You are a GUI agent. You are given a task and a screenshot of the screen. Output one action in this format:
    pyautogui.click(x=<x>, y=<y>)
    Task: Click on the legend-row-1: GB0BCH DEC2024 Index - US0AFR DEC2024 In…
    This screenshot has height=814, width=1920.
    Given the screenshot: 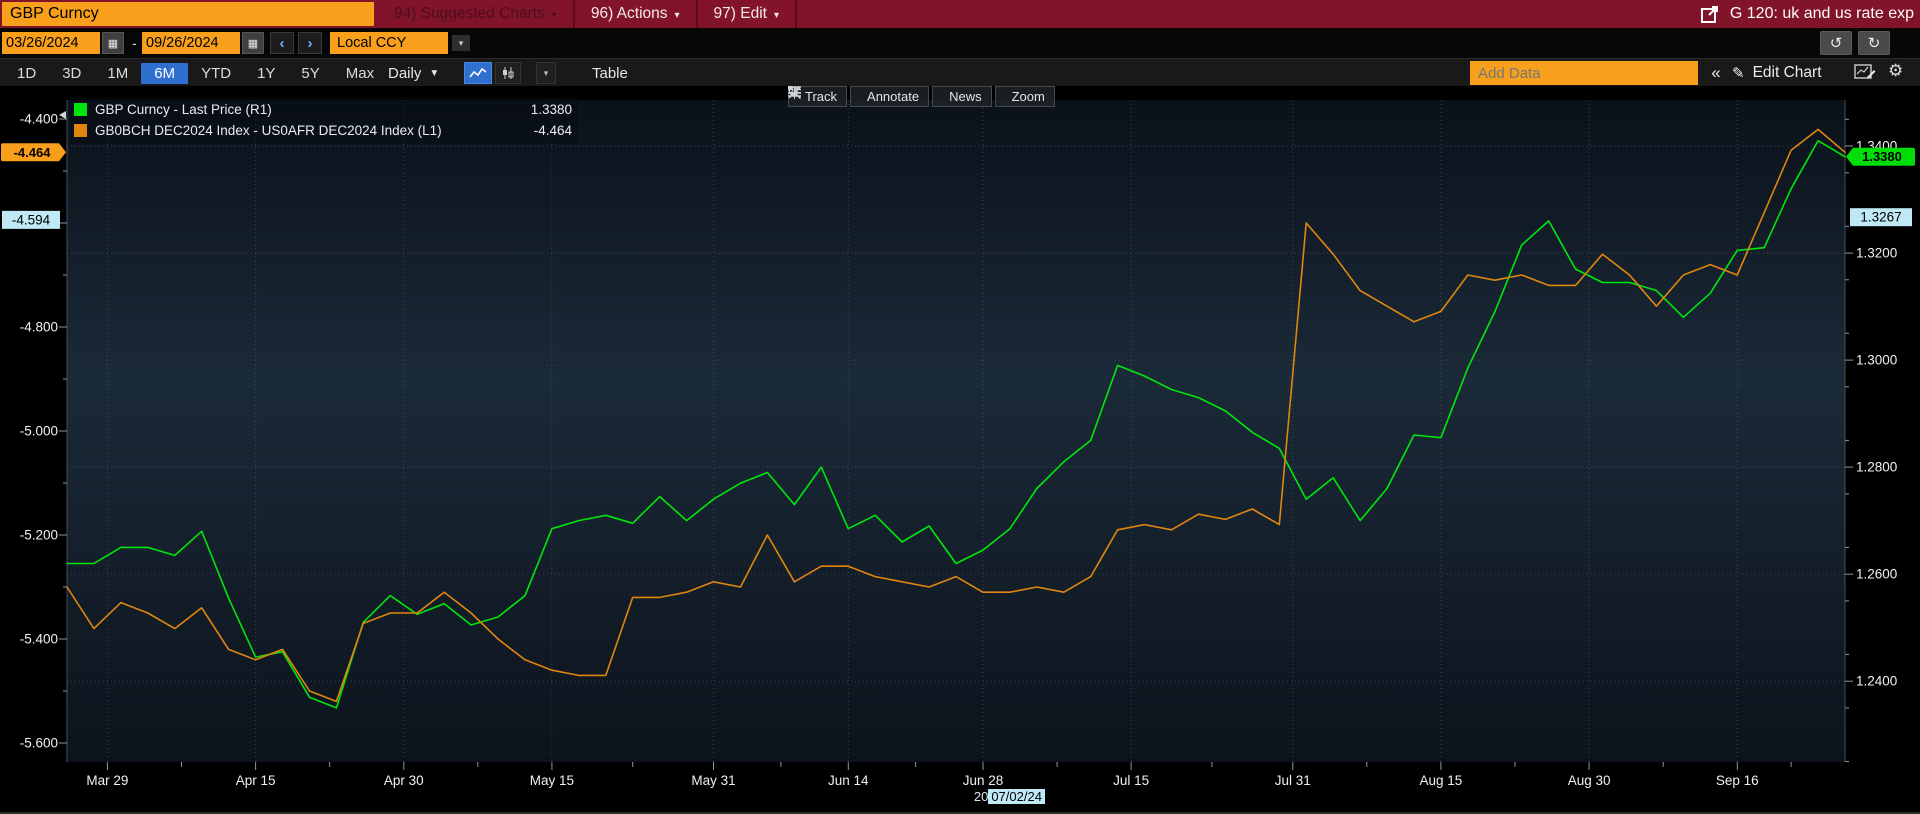 What is the action you would take?
    pyautogui.click(x=323, y=130)
    